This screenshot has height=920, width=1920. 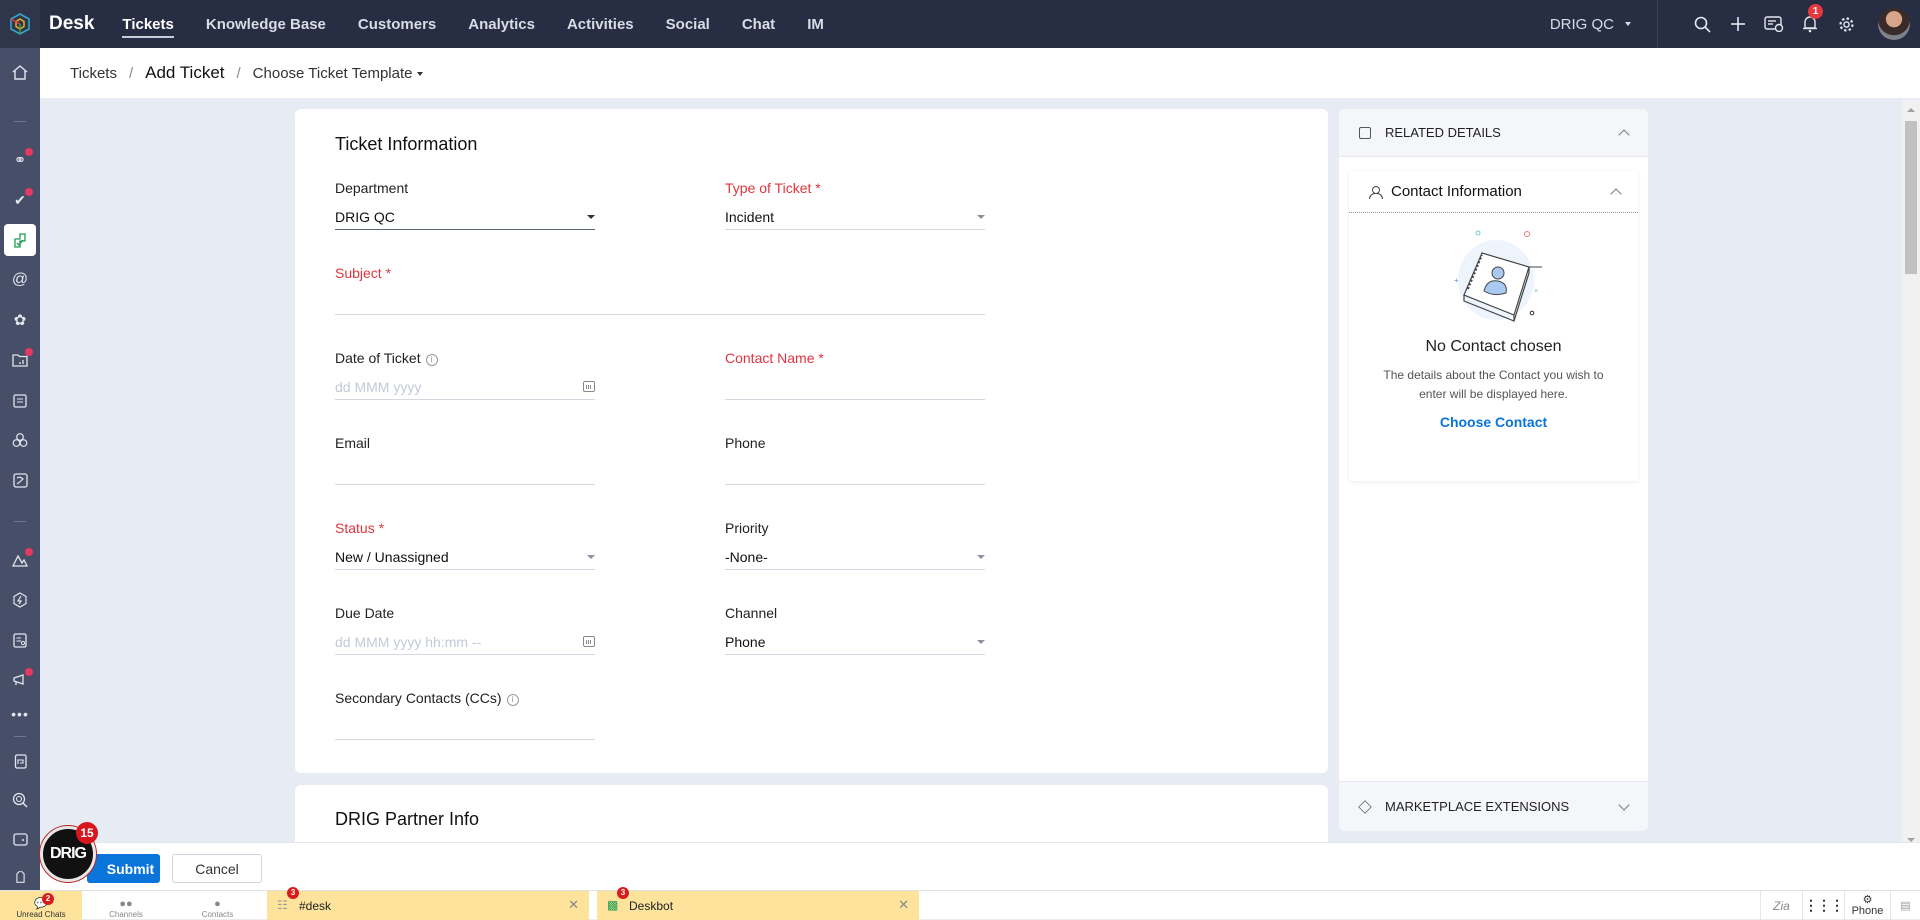 What do you see at coordinates (217, 868) in the screenshot?
I see `cancel-button: Cancel` at bounding box center [217, 868].